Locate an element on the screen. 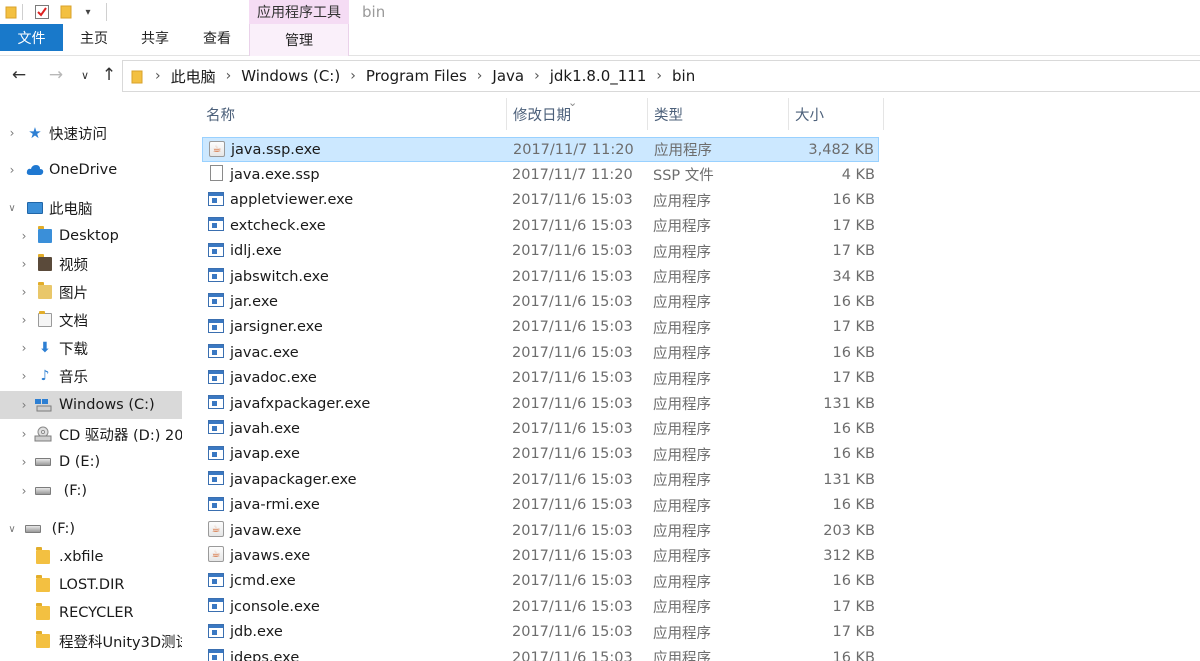  new-folder-icon is located at coordinates (66, 12).